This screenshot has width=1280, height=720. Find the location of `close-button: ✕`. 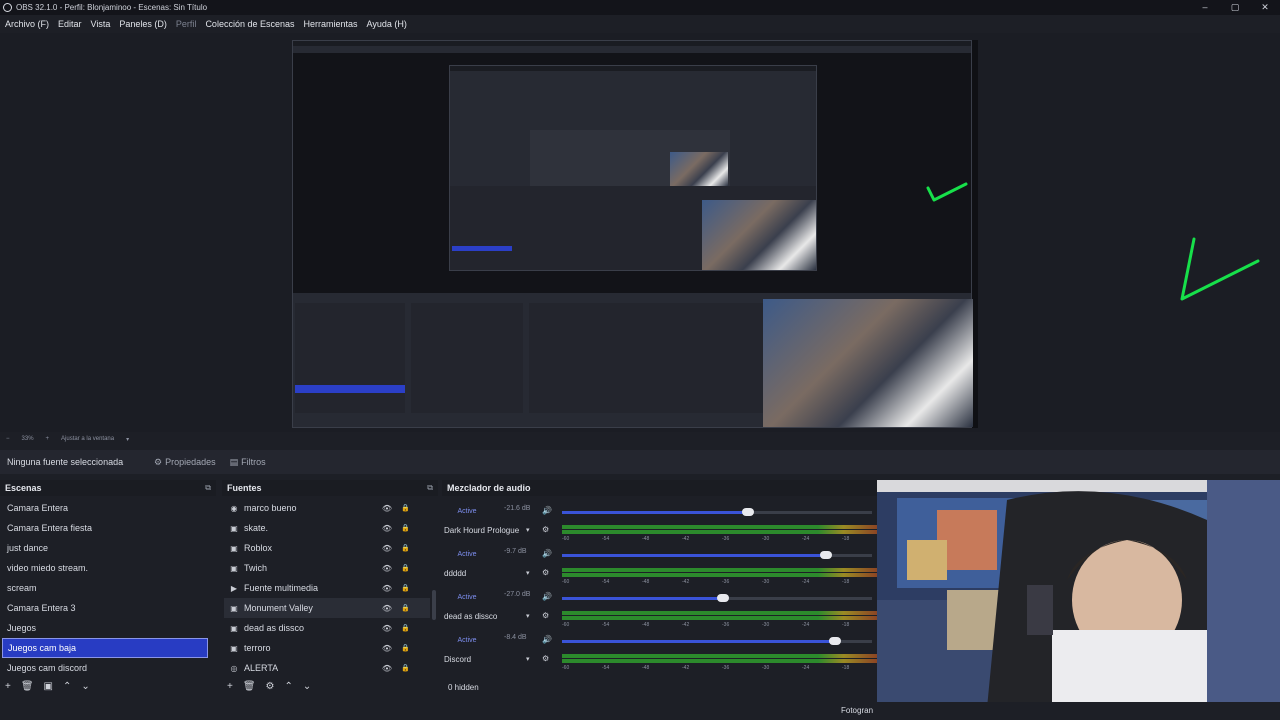

close-button: ✕ is located at coordinates (1265, 7).